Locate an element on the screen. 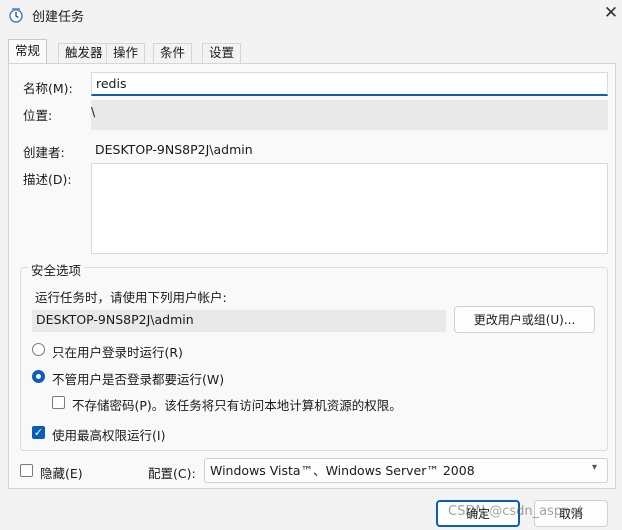 The image size is (622, 530). tab-settings: 设置 is located at coordinates (222, 53).